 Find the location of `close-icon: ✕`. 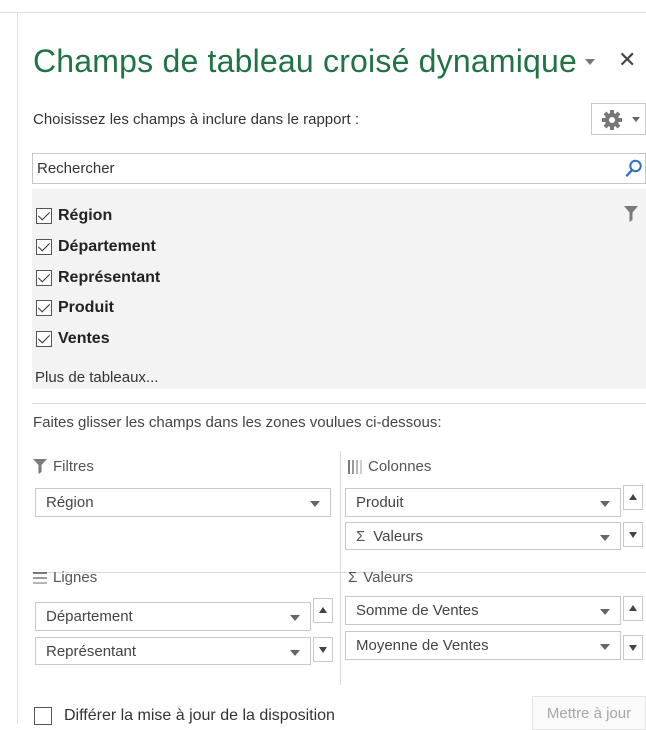

close-icon: ✕ is located at coordinates (627, 60).